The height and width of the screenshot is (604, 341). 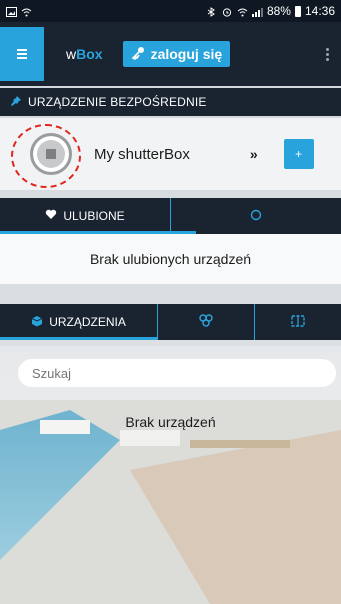 What do you see at coordinates (298, 154) in the screenshot?
I see `add-device-button: +` at bounding box center [298, 154].